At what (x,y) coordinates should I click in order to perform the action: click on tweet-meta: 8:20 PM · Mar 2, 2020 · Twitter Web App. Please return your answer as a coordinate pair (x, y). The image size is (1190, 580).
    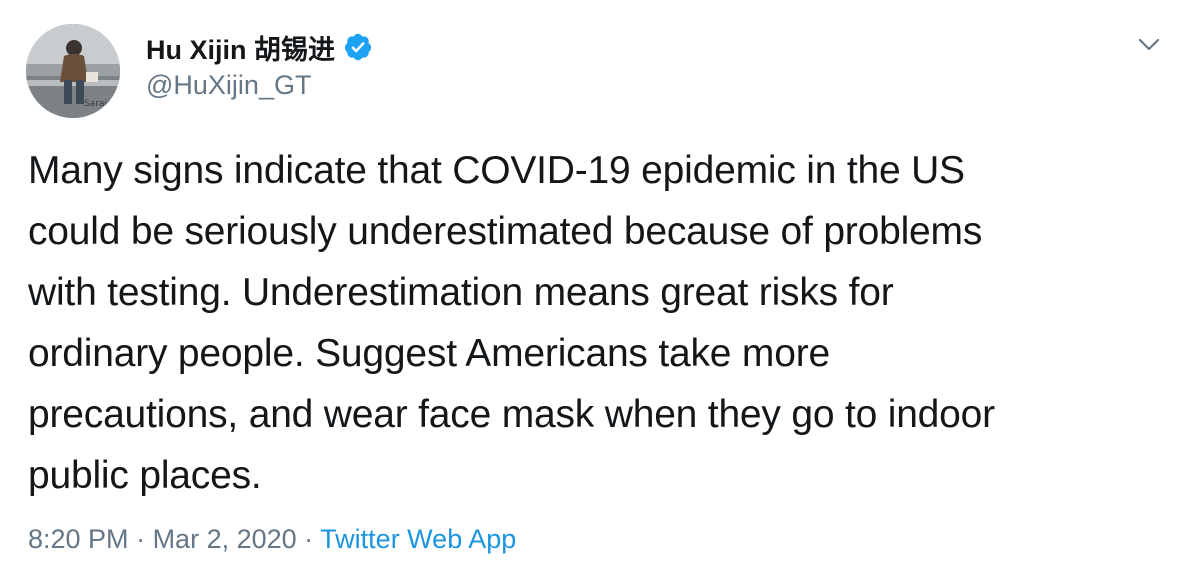
    Looking at the image, I should click on (272, 539).